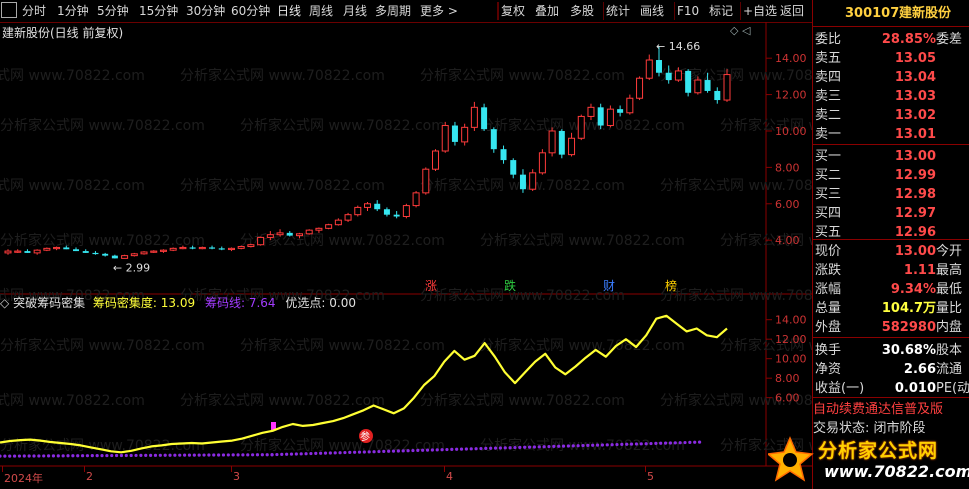 This screenshot has width=969, height=489. Describe the element at coordinates (891, 350) in the screenshot. I see `quote-row: 换手 30.68% 股本` at that location.